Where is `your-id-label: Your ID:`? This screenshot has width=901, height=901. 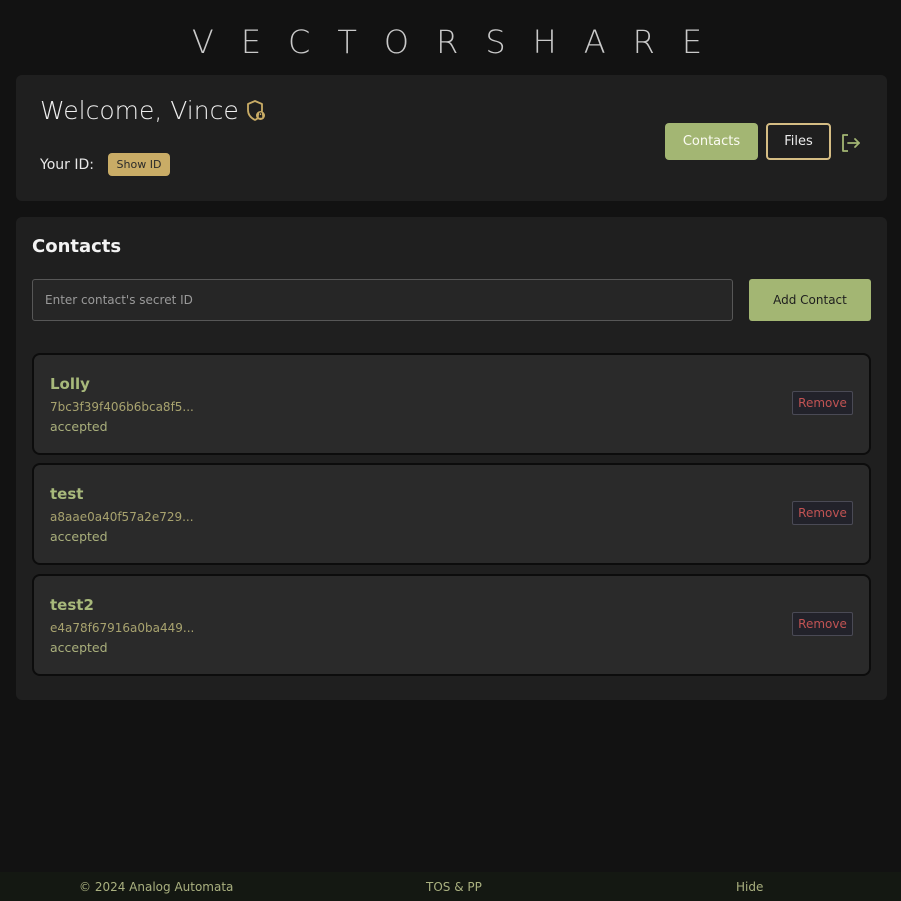
your-id-label: Your ID: is located at coordinates (67, 165).